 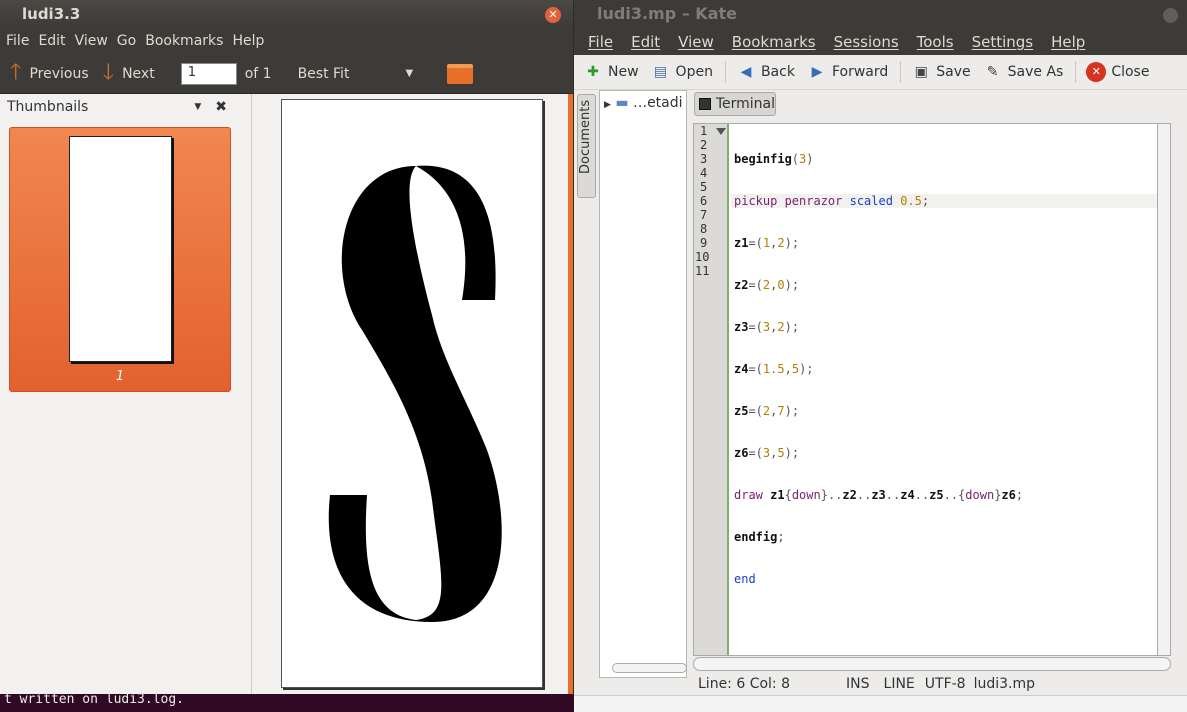 What do you see at coordinates (702, 271) in the screenshot?
I see `line-number: 11` at bounding box center [702, 271].